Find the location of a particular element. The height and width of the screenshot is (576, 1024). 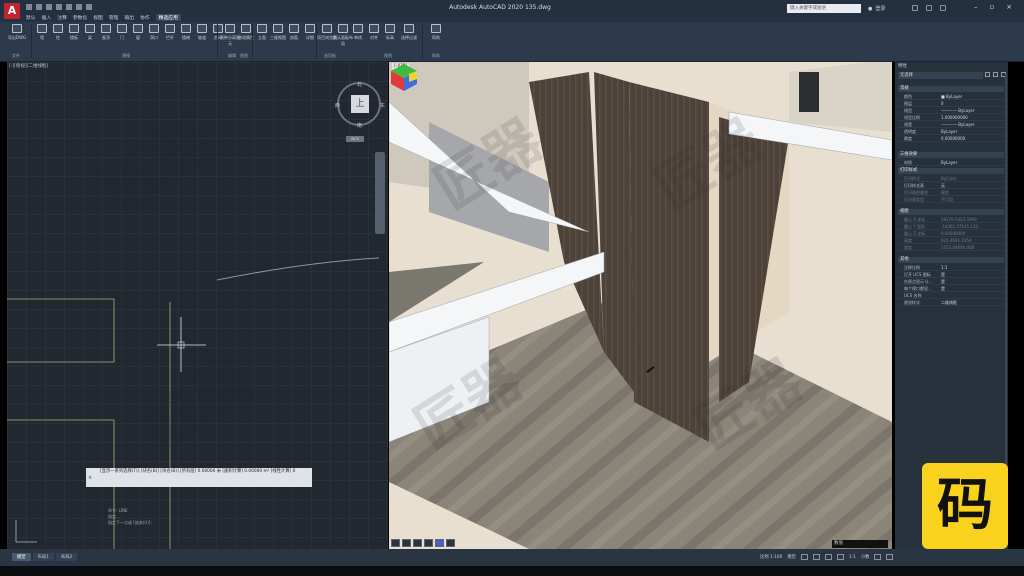

prop-row: 材质 ByLayer is located at coordinates (951, 162).